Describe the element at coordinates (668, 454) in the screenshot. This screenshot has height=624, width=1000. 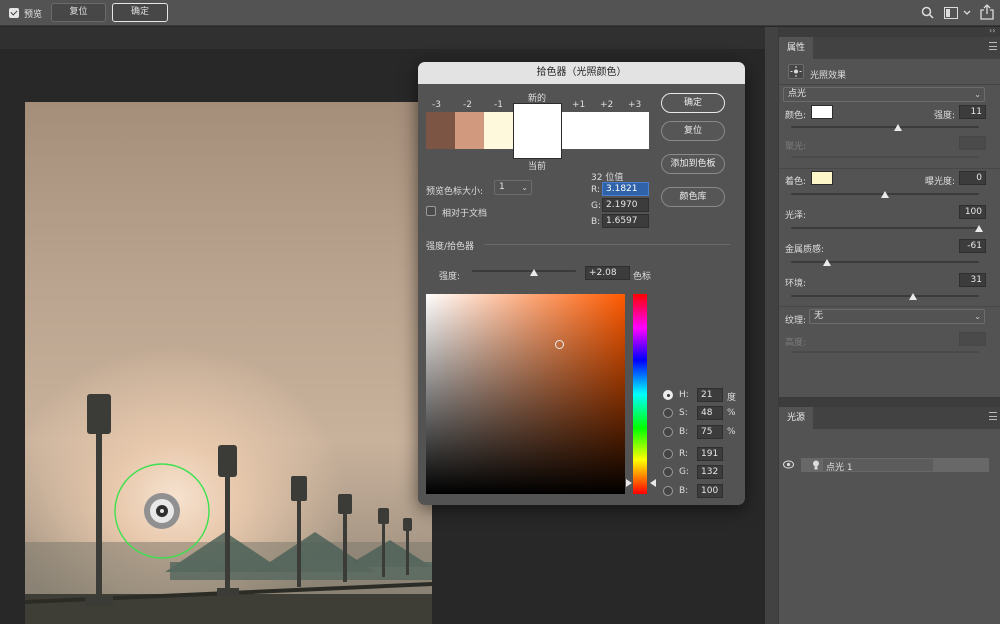
I see `r-radio` at that location.